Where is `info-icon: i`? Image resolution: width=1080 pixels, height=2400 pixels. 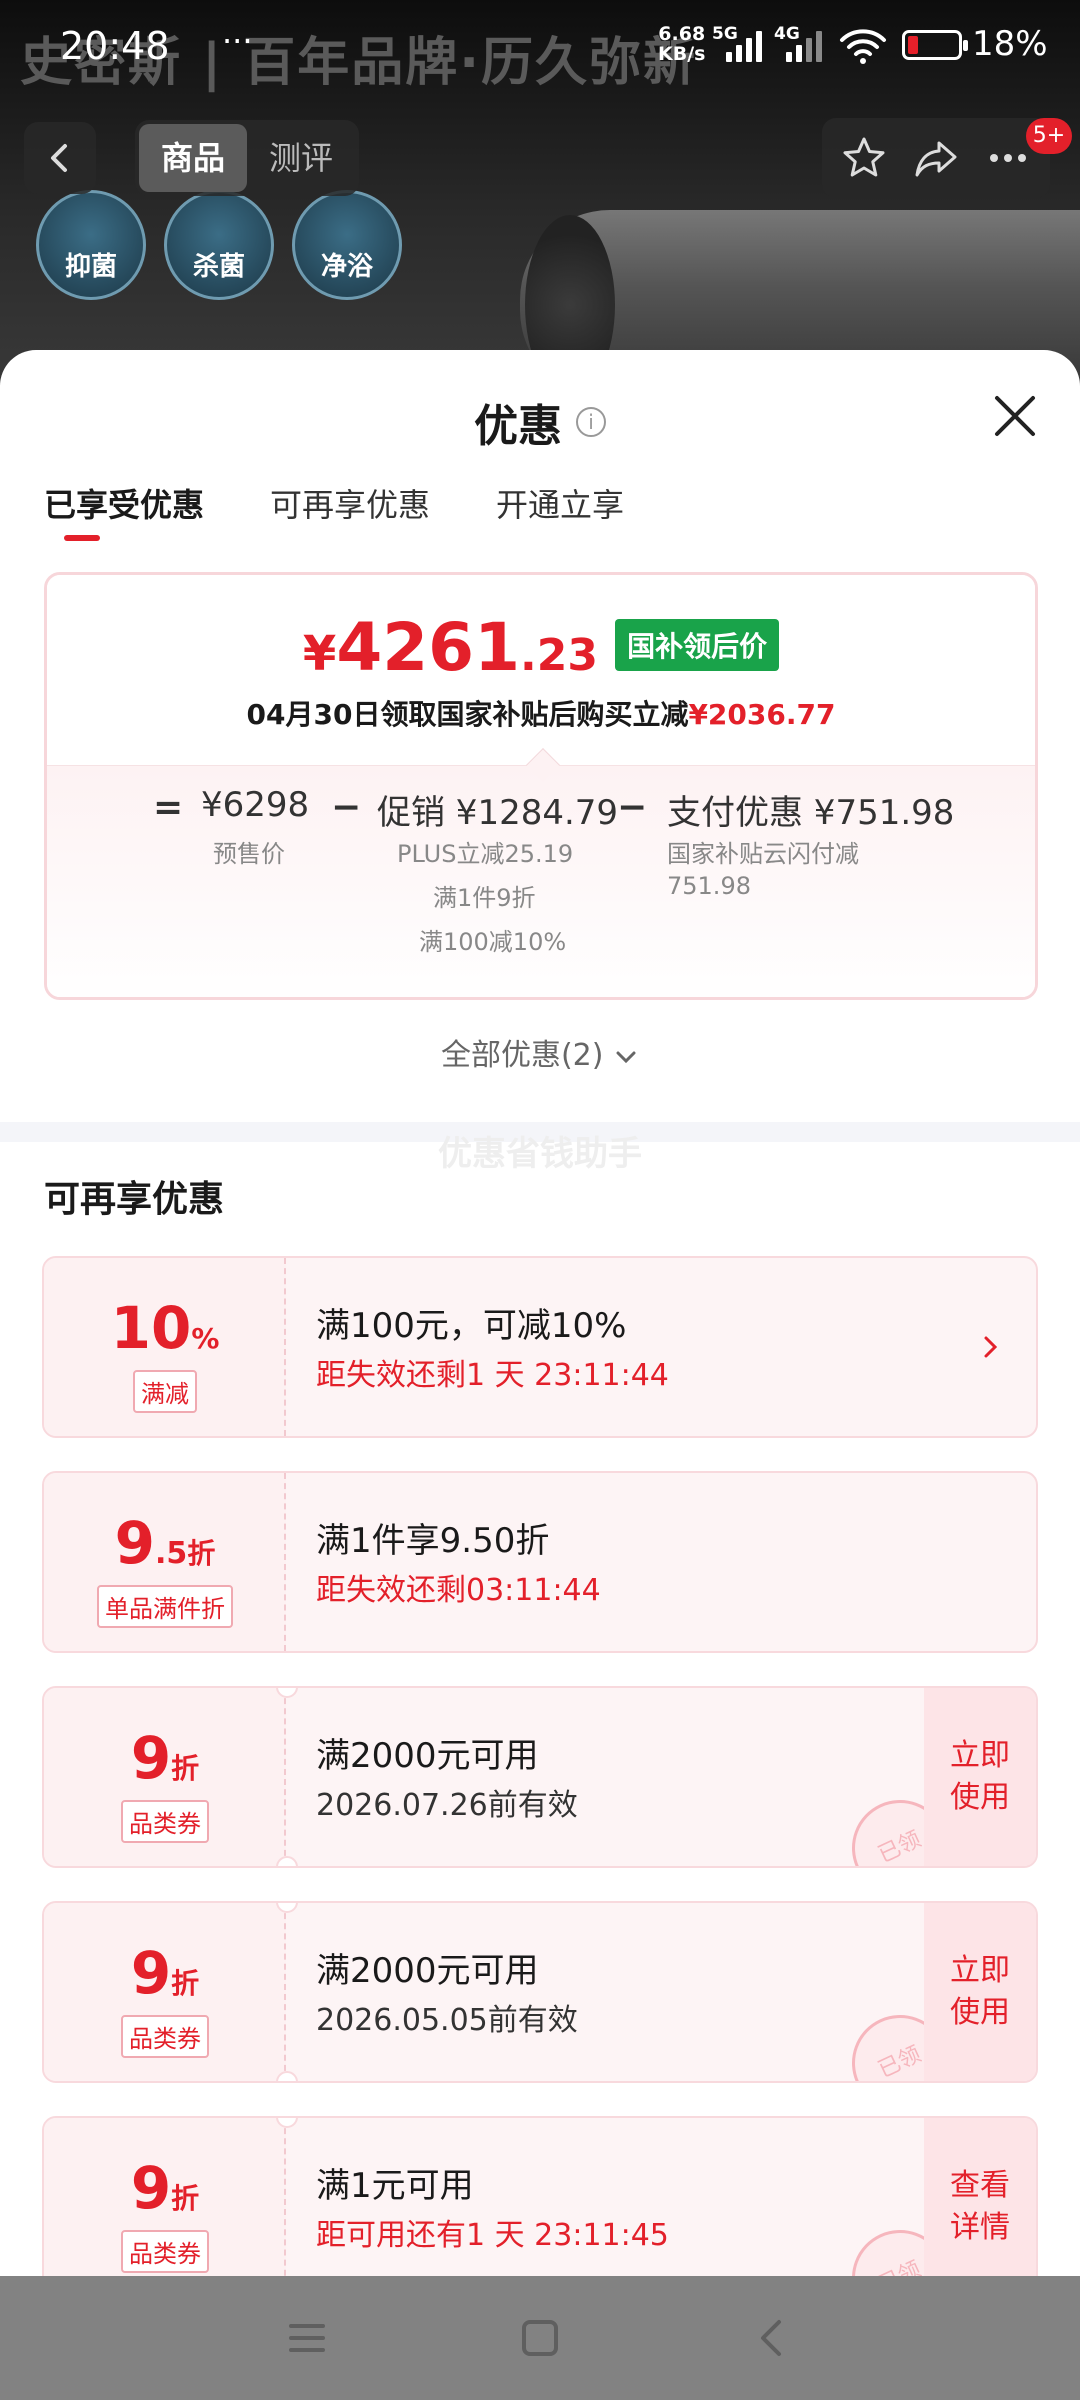 info-icon: i is located at coordinates (591, 422).